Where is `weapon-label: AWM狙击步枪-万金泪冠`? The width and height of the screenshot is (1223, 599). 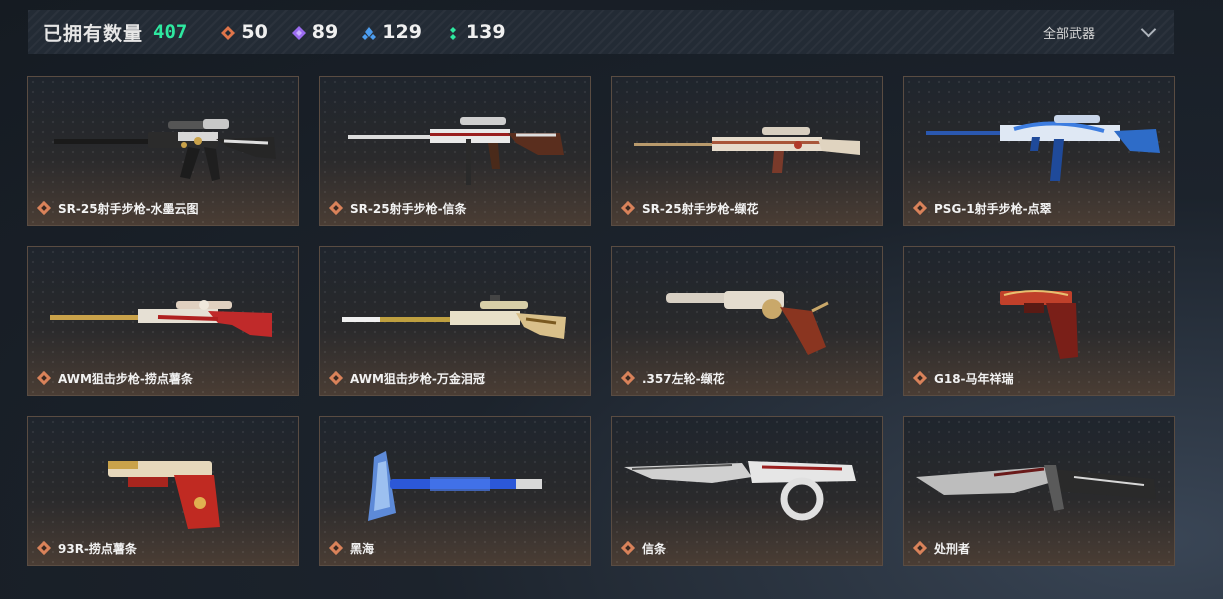 weapon-label: AWM狙击步枪-万金泪冠 is located at coordinates (407, 378).